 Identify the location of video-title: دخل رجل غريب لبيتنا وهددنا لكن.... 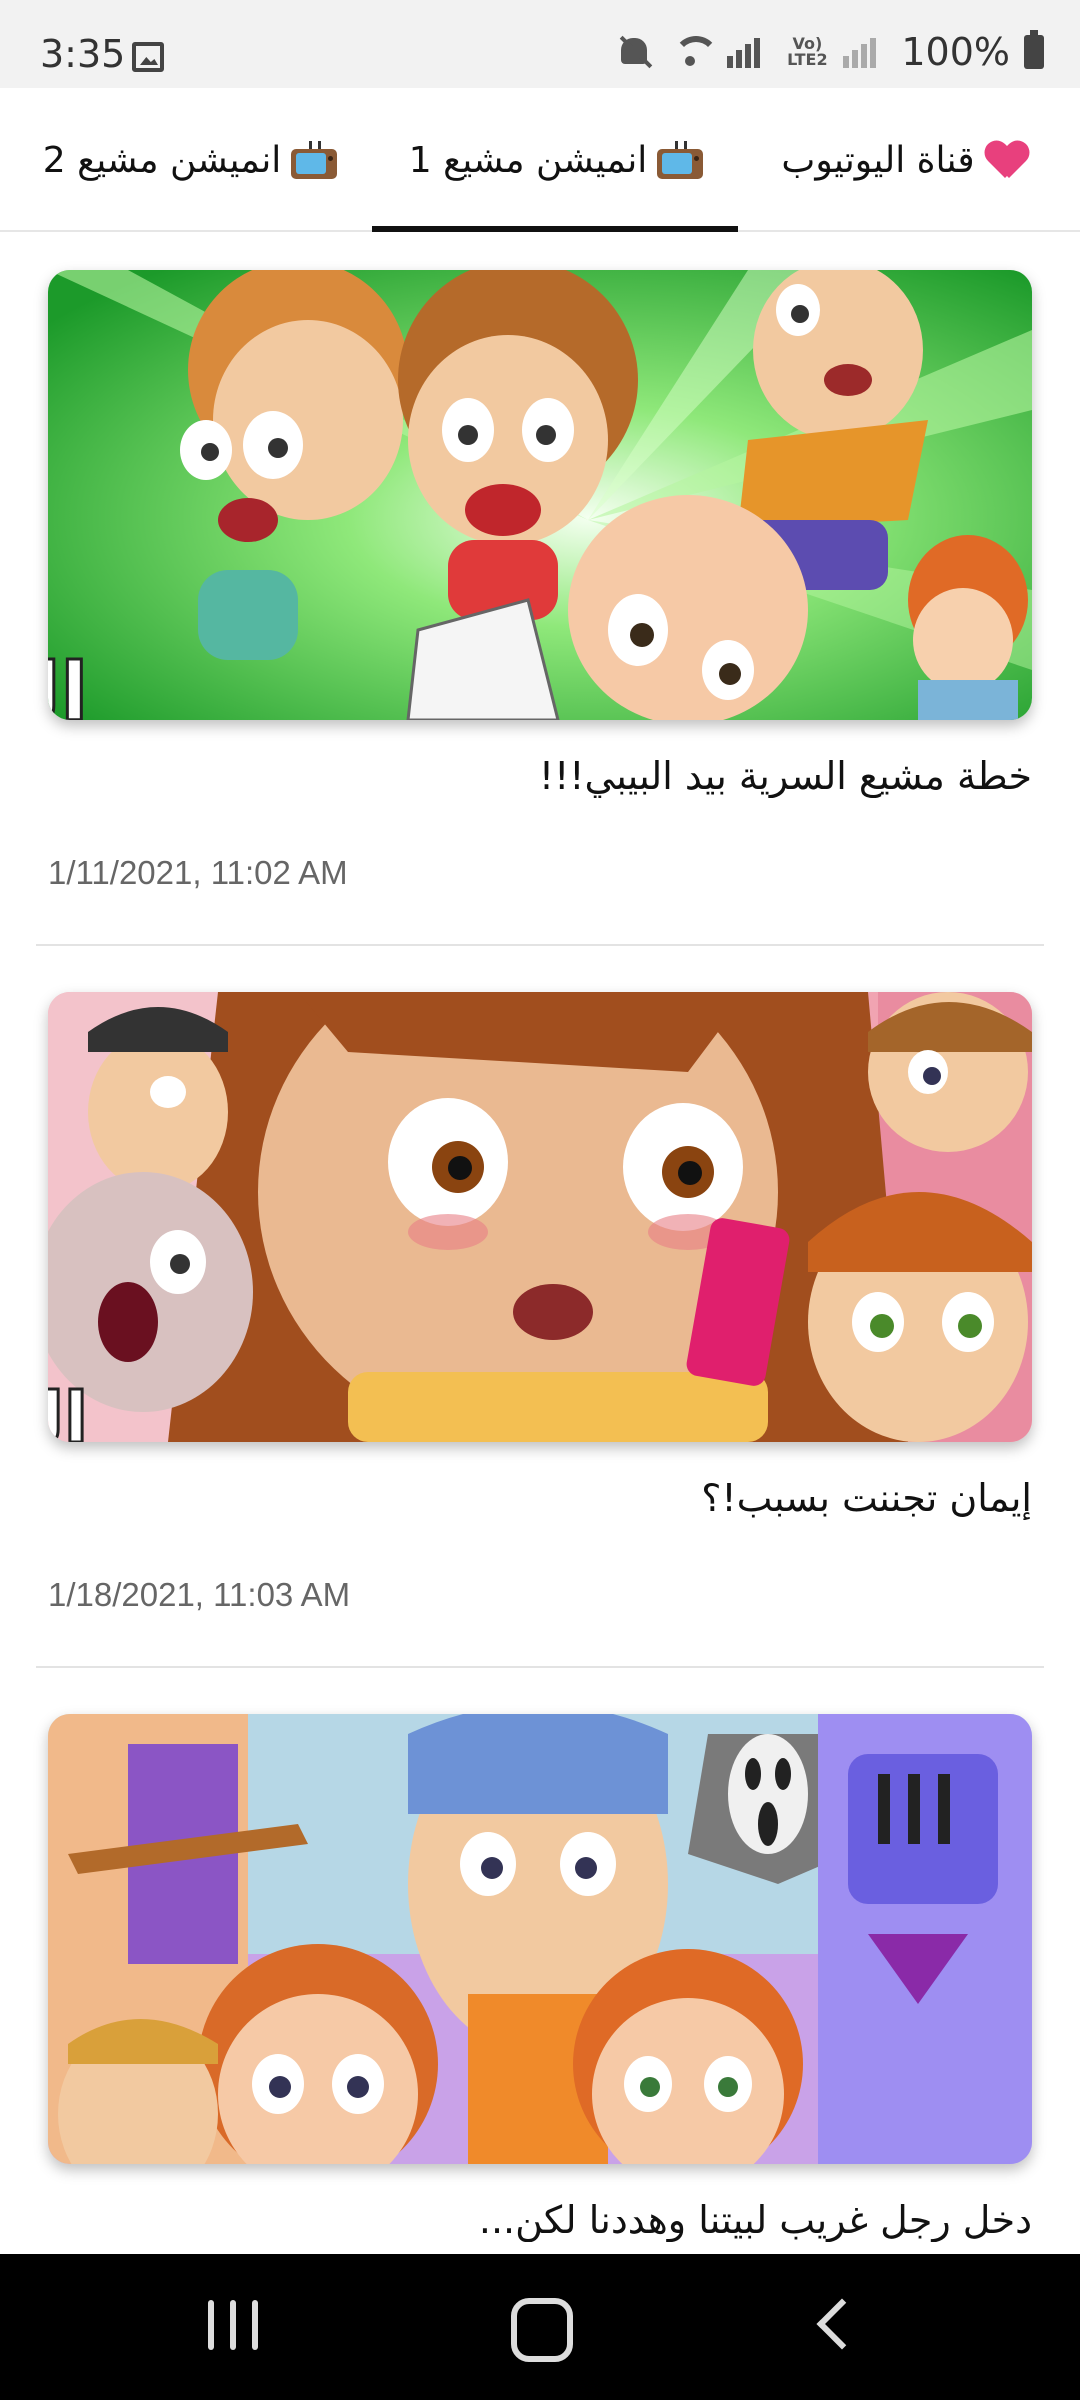
(540, 2220).